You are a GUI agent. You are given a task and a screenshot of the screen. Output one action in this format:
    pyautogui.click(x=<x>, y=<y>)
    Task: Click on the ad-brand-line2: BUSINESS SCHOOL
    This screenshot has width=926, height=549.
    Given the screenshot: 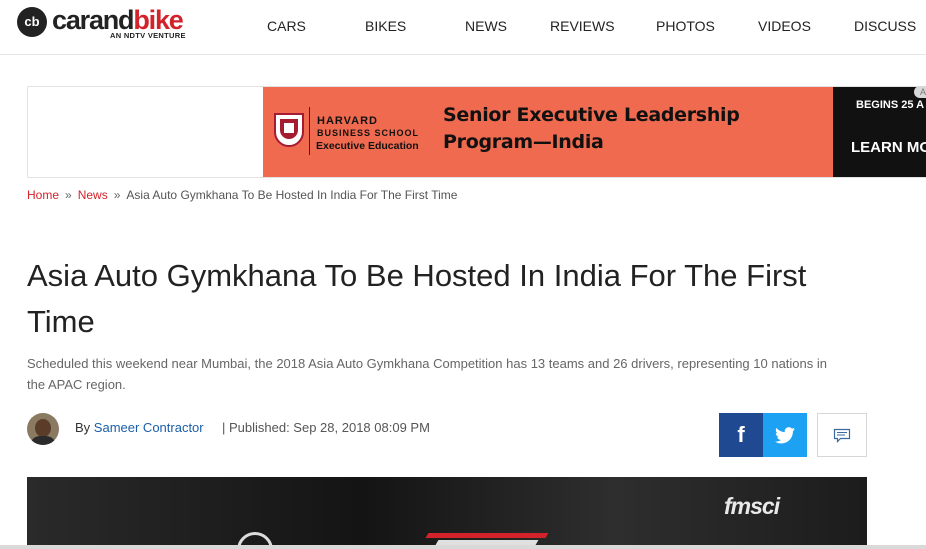 What is the action you would take?
    pyautogui.click(x=368, y=133)
    